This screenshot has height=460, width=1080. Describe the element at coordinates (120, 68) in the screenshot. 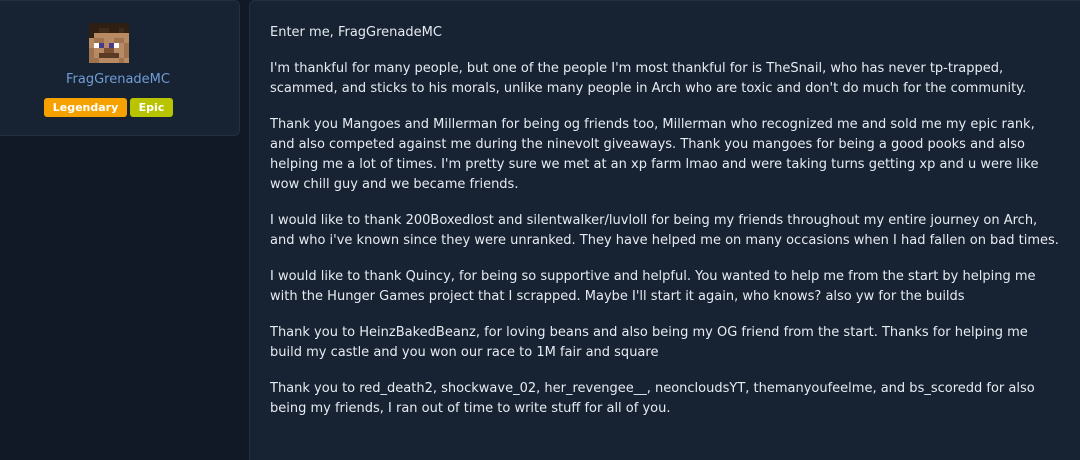

I see `user-card: FragGrenadeMC Legendary Epic` at that location.